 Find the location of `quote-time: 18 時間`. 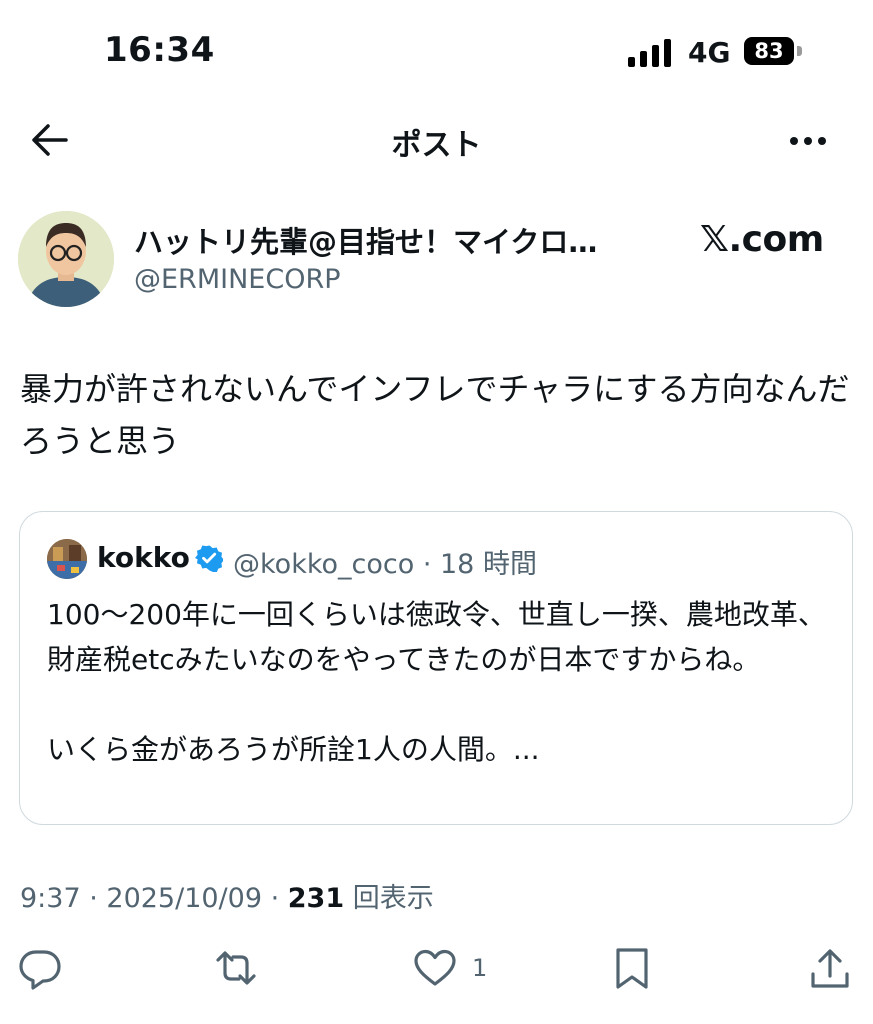

quote-time: 18 時間 is located at coordinates (488, 564).